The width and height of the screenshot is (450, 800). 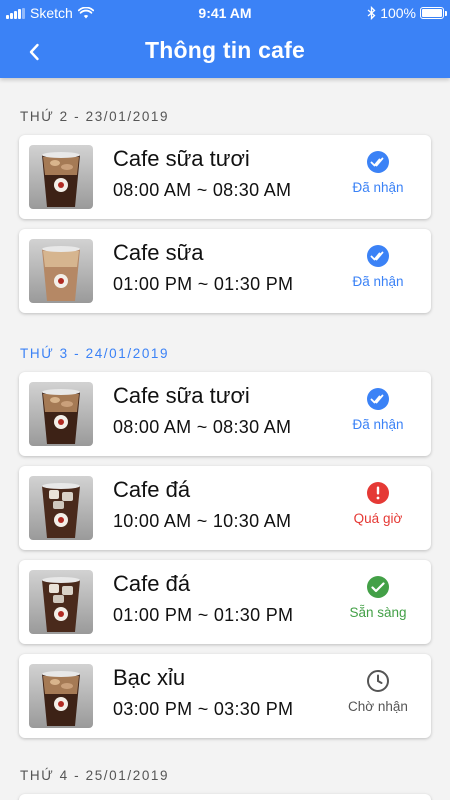 I want to click on order-card: Cafe đá 01:00 PM ~ 01:30 PM Sẵn sàng, so click(x=225, y=602).